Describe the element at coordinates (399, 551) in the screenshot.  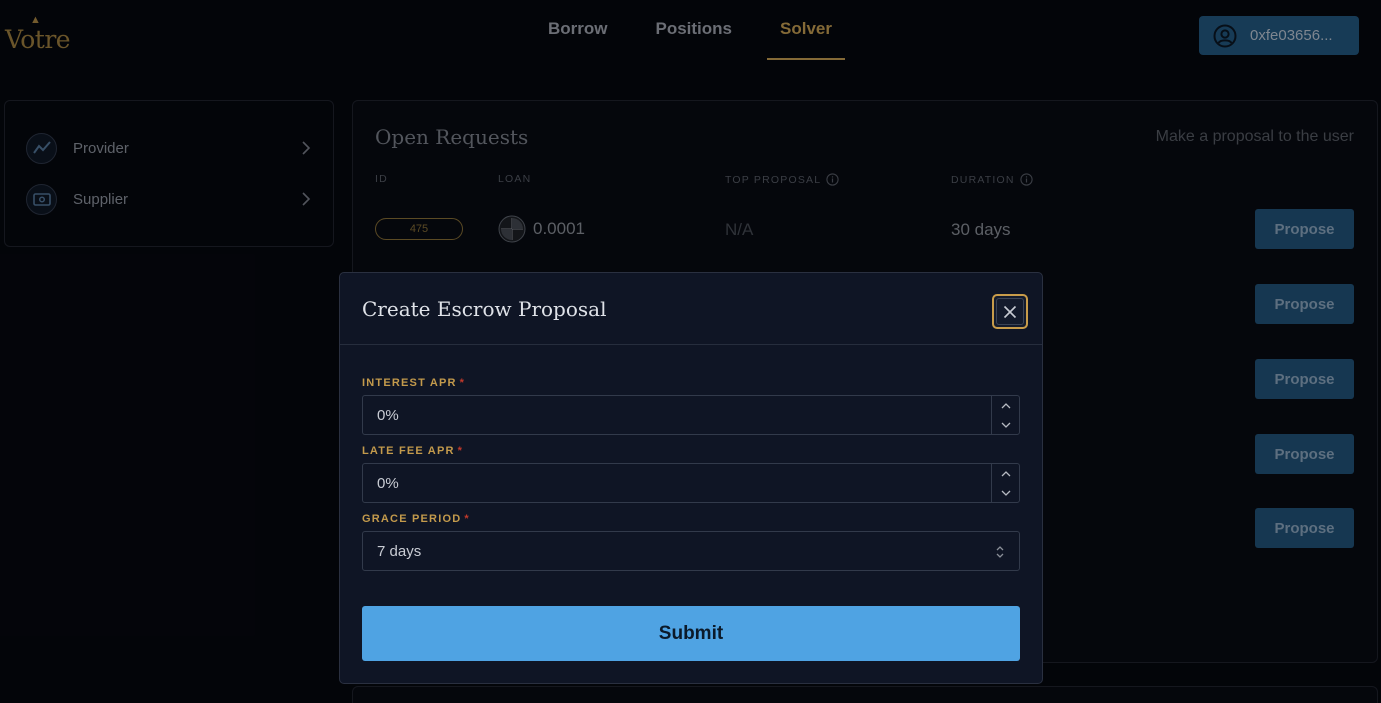
I see `grace-period-value: 7 days` at that location.